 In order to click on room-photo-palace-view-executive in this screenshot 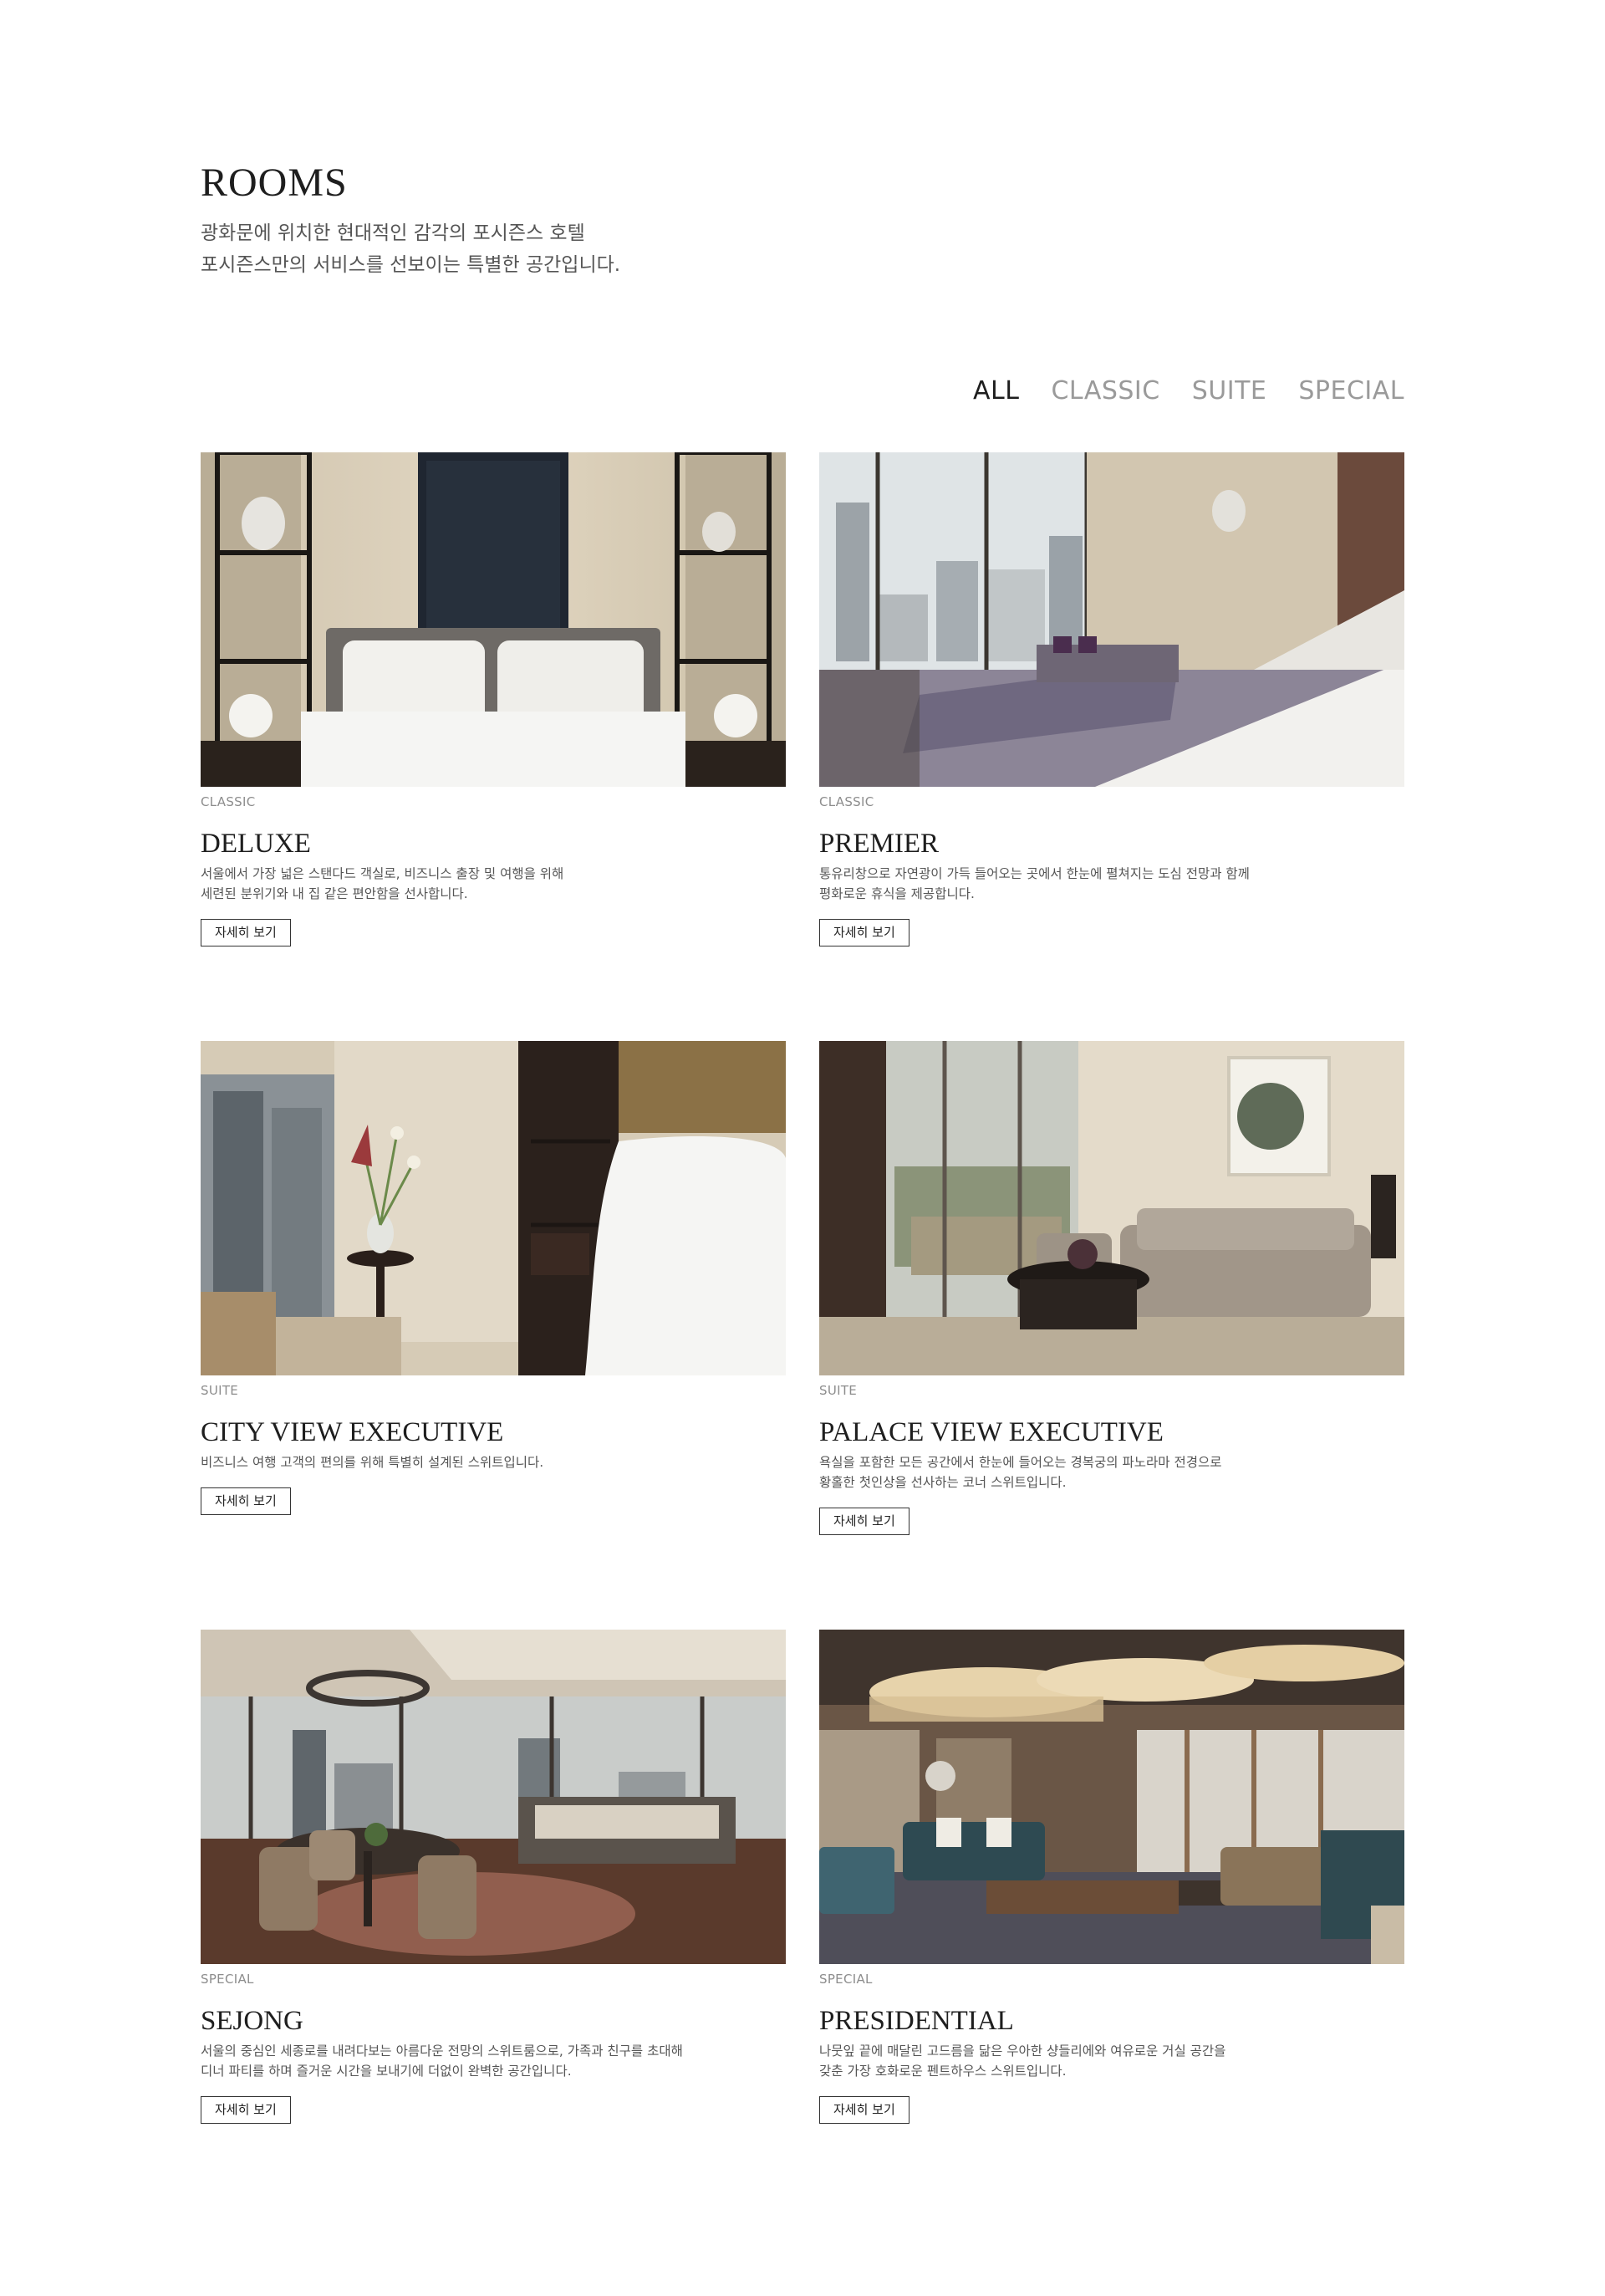, I will do `click(1111, 1208)`.